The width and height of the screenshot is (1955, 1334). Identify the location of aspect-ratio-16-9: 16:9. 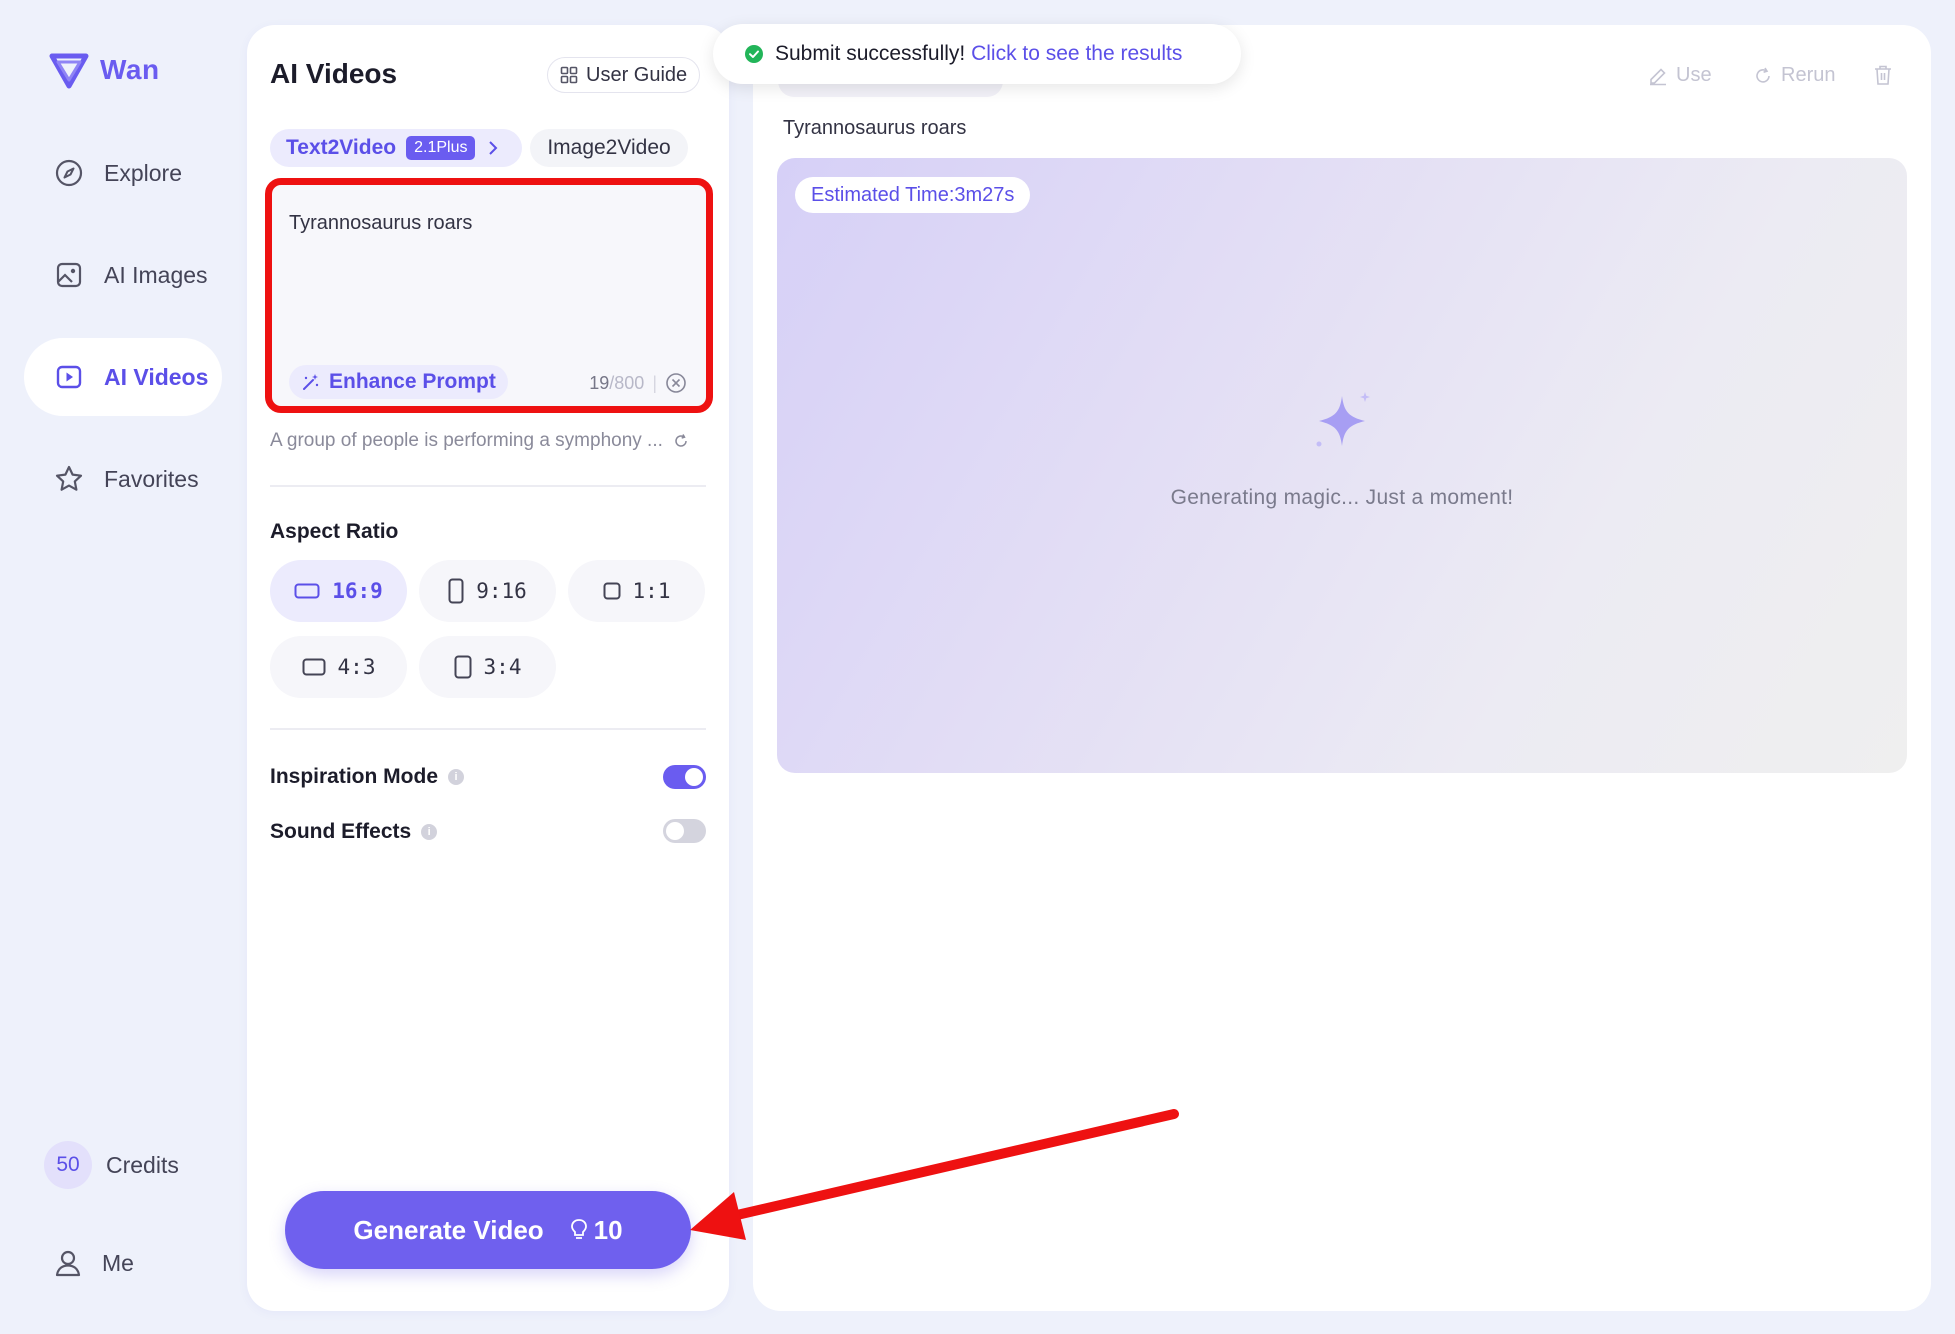
(338, 591).